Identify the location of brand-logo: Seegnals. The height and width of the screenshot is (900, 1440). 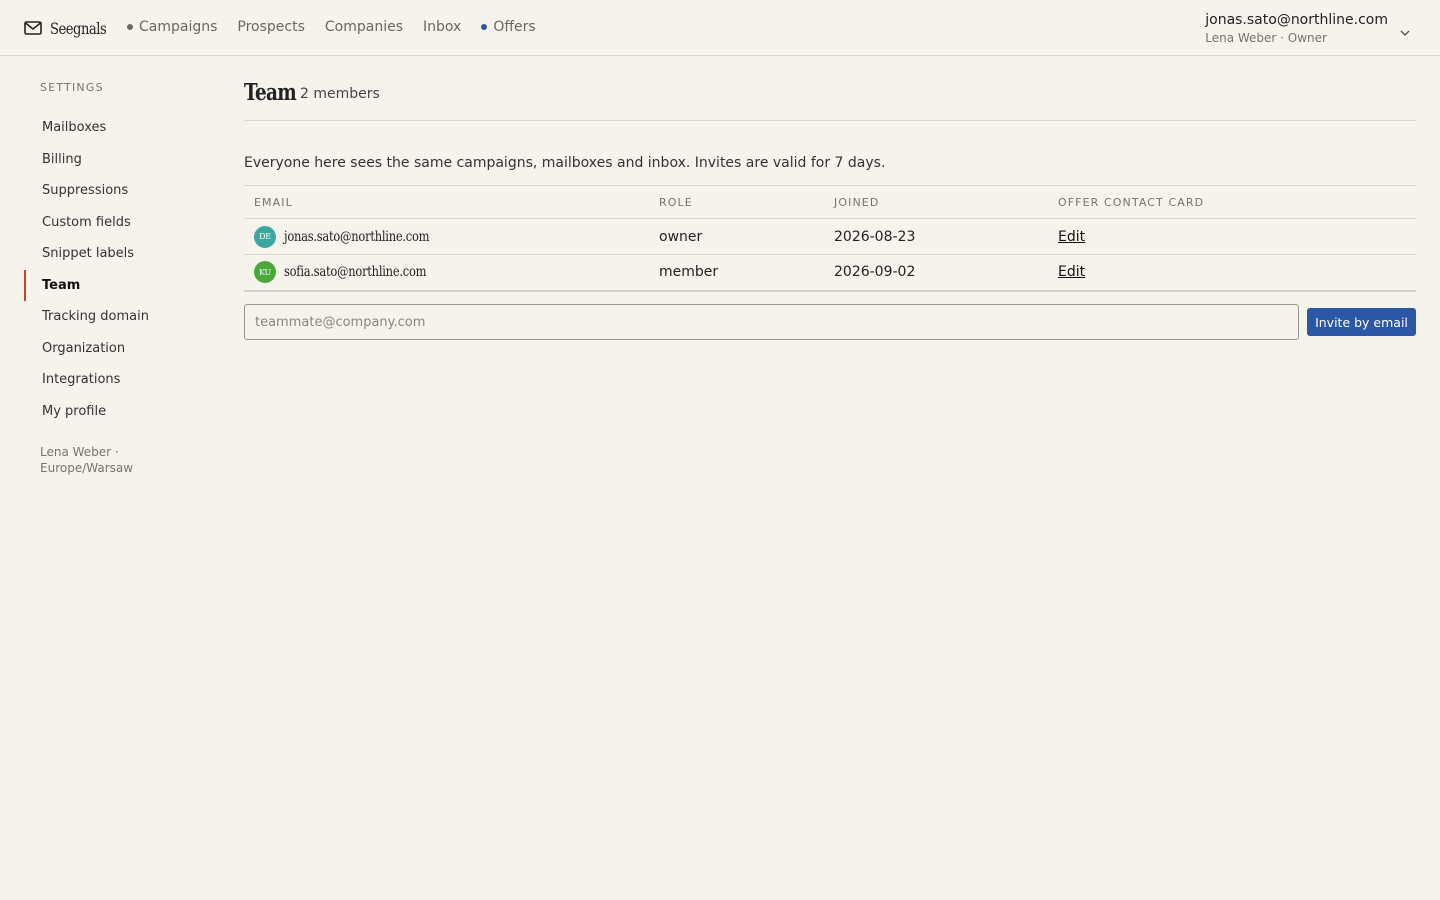
(71, 28).